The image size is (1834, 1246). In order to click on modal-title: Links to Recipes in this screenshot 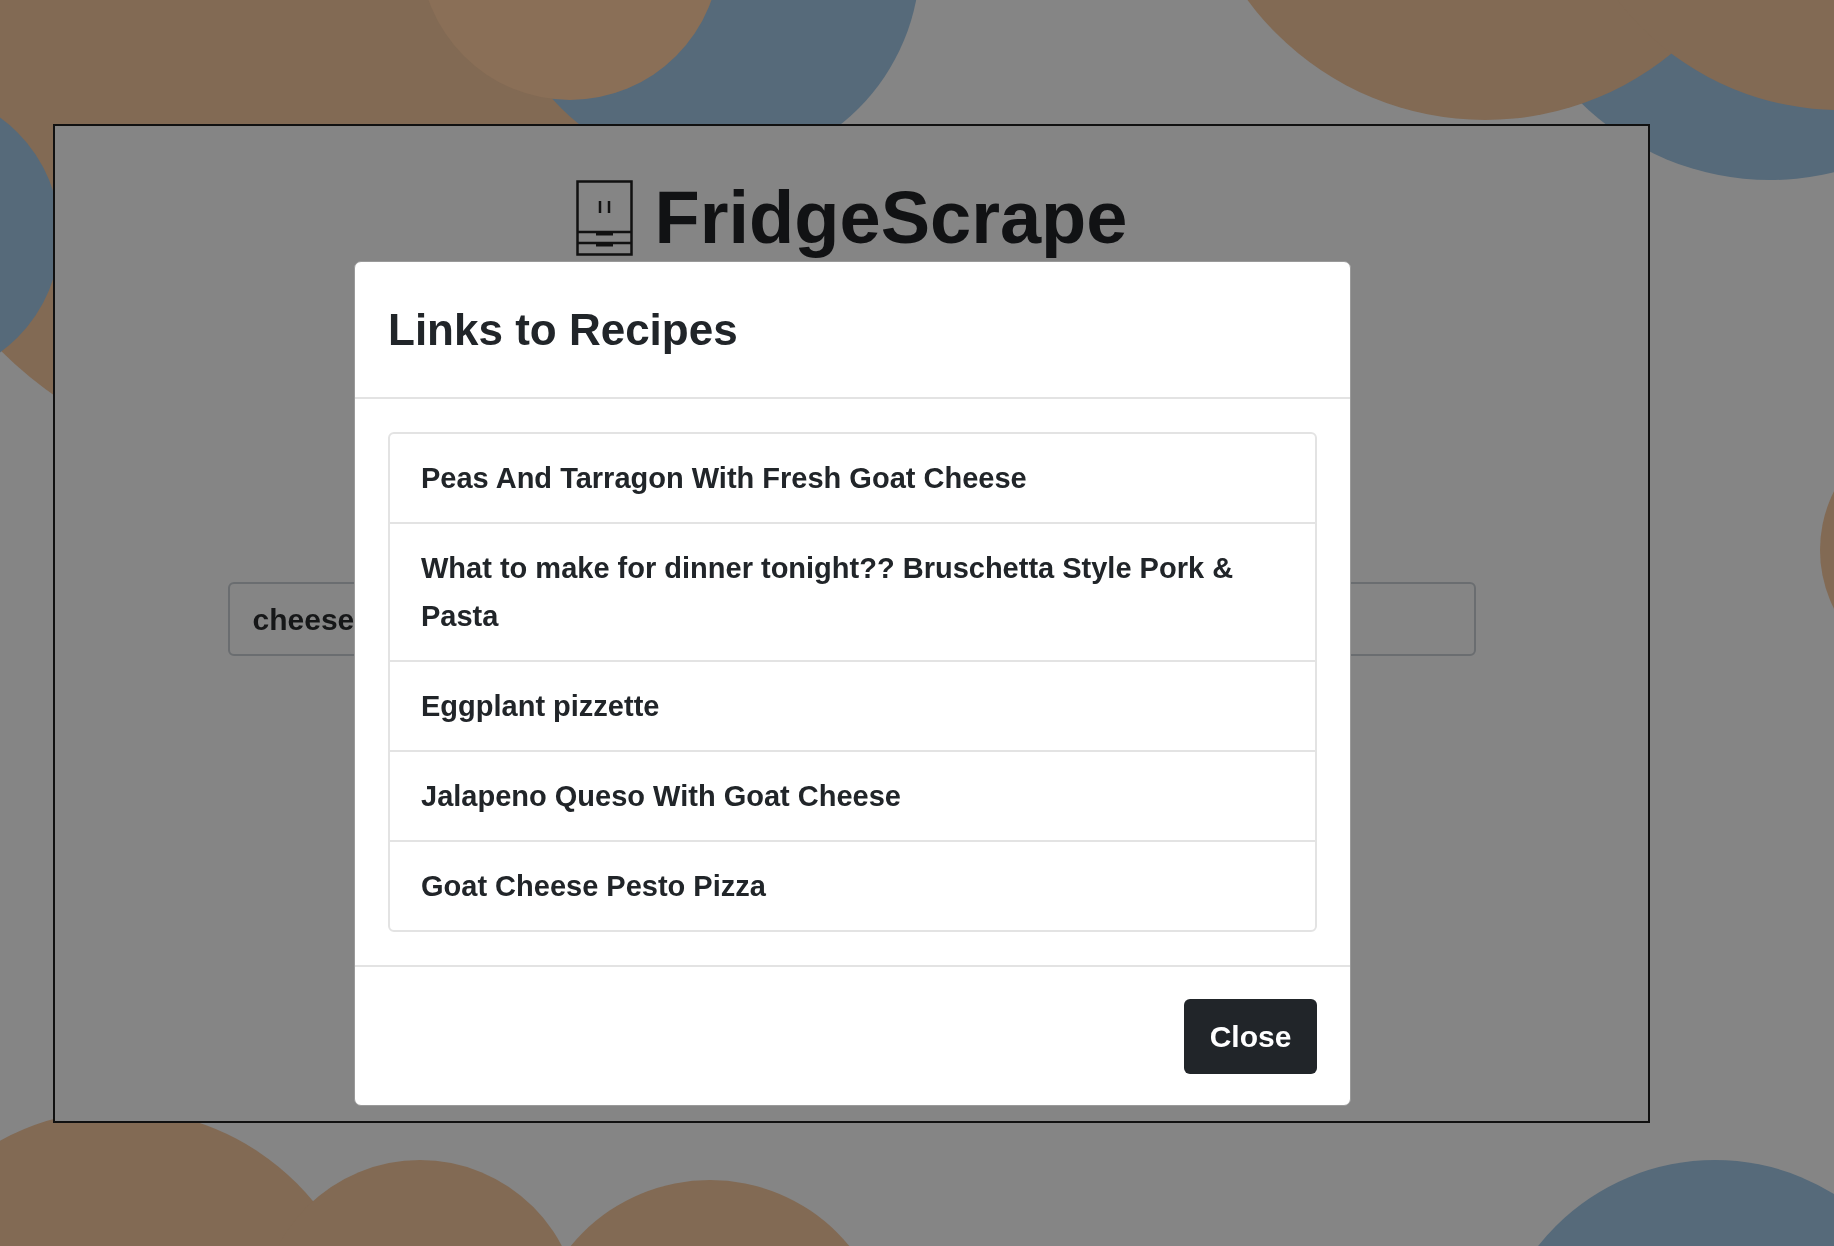, I will do `click(563, 329)`.